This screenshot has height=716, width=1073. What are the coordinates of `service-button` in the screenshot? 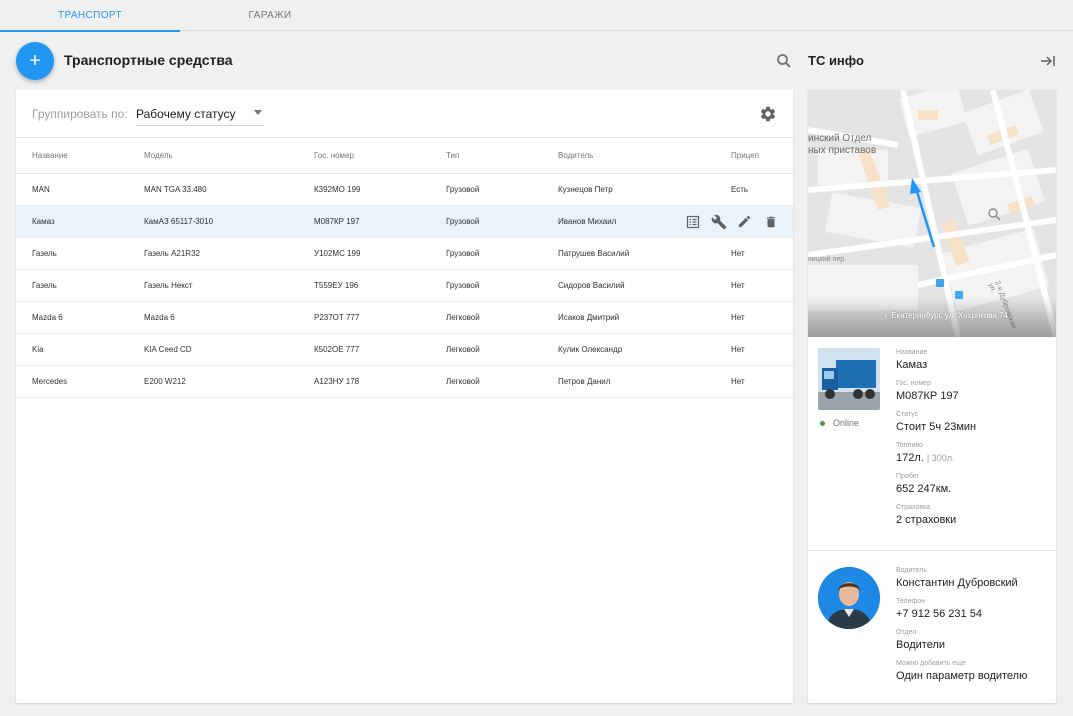 It's located at (718, 221).